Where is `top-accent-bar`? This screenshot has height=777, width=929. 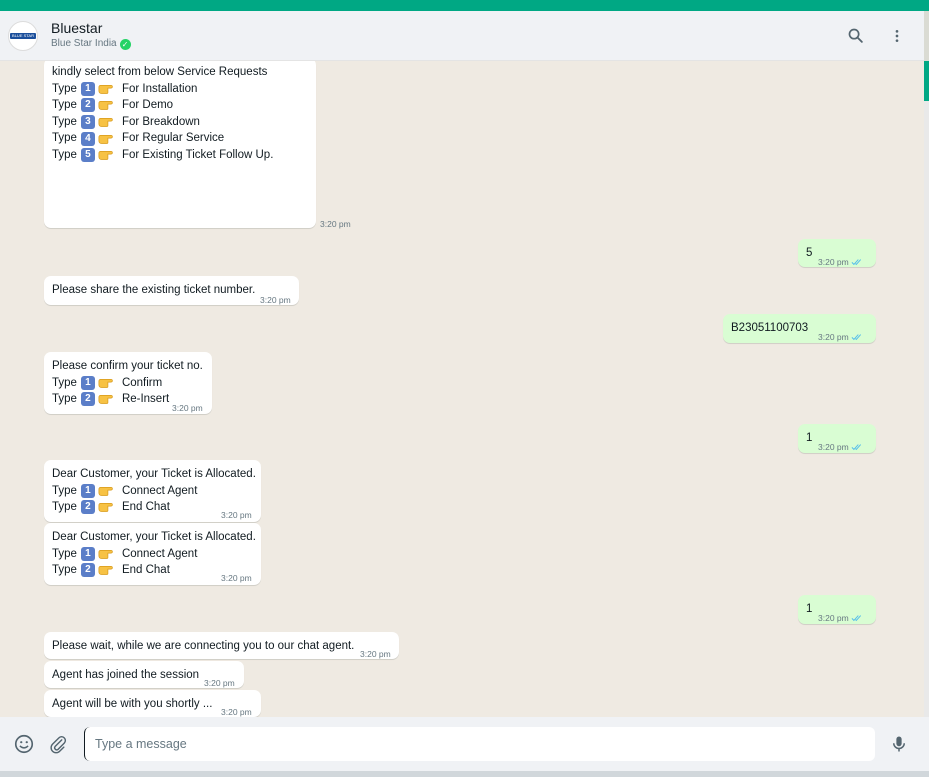 top-accent-bar is located at coordinates (464, 5).